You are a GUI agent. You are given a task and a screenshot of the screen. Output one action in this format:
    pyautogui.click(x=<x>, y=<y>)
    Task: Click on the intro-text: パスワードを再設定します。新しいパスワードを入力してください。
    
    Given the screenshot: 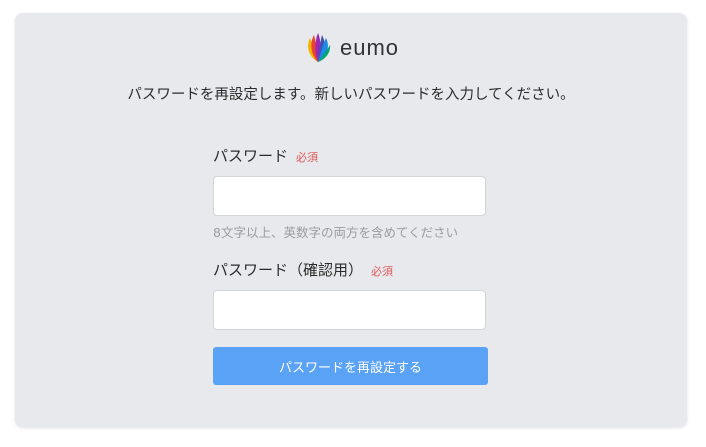 What is the action you would take?
    pyautogui.click(x=351, y=95)
    